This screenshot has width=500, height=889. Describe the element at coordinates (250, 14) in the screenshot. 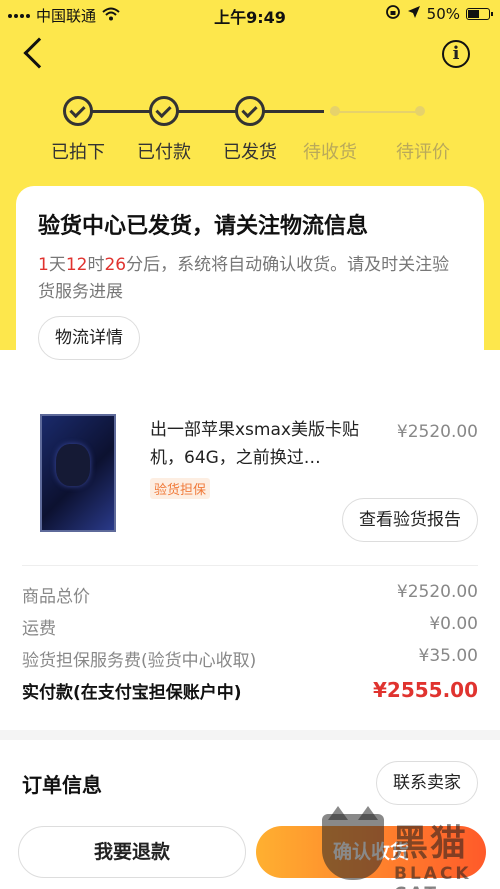

I see `status-bar: 中国联通 上午9:49 50%` at that location.